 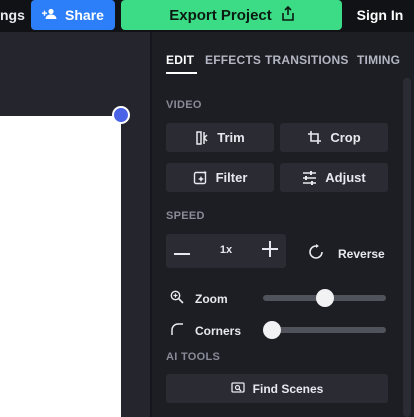 I want to click on video-section-label: VIDEO, so click(x=184, y=105).